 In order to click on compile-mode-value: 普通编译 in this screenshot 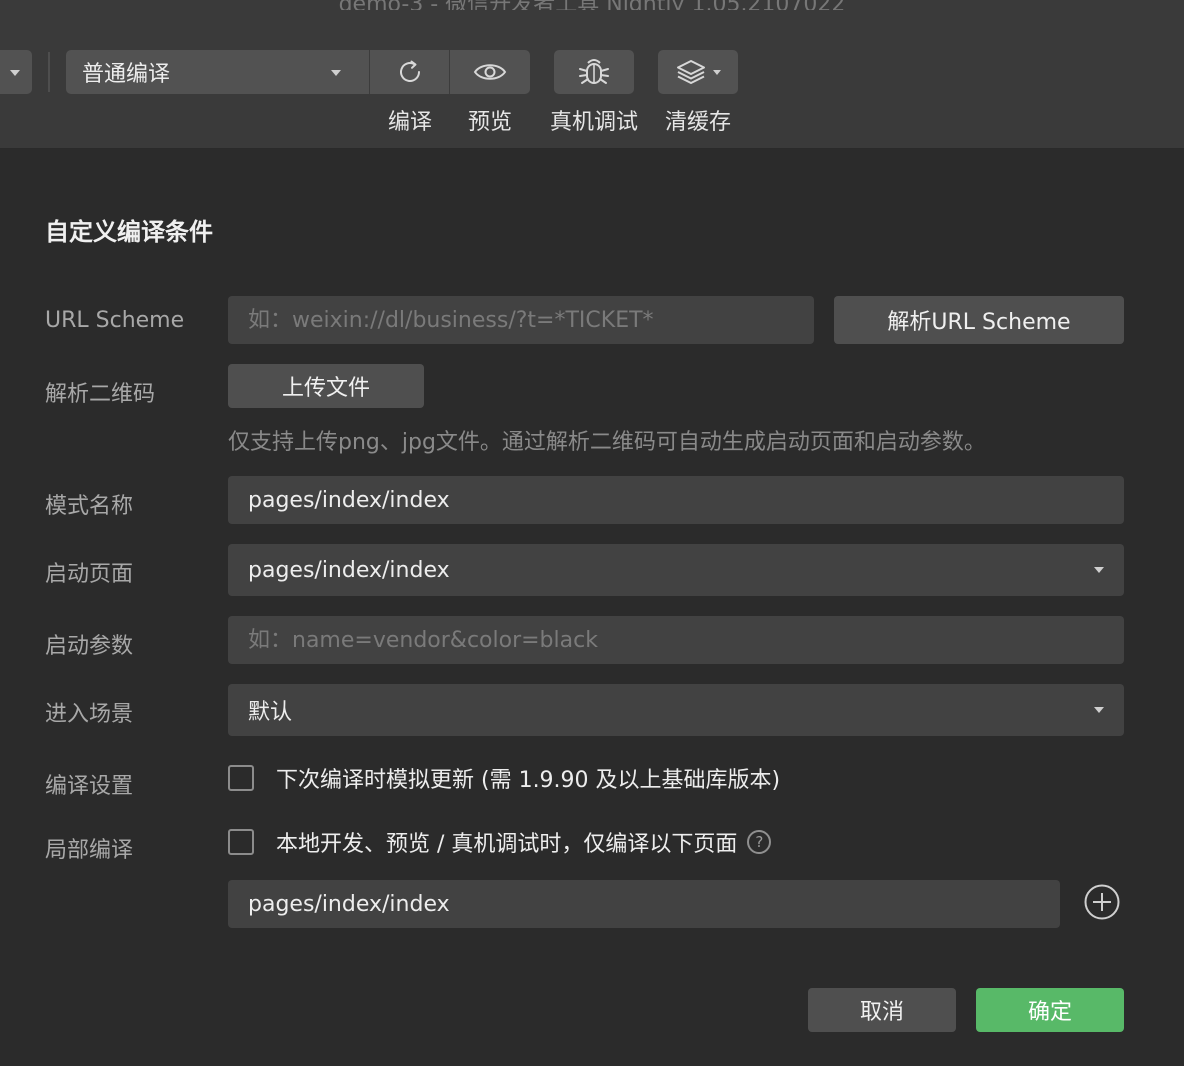, I will do `click(126, 74)`.